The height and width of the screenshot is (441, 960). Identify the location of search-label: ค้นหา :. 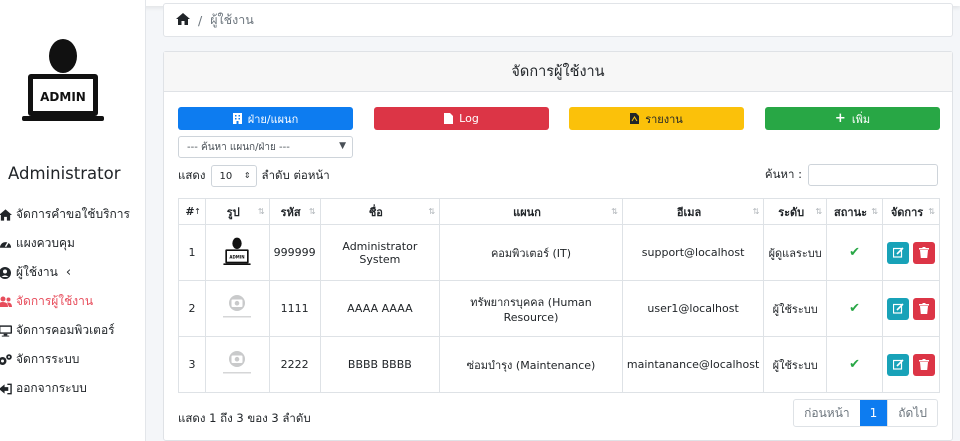
(783, 174).